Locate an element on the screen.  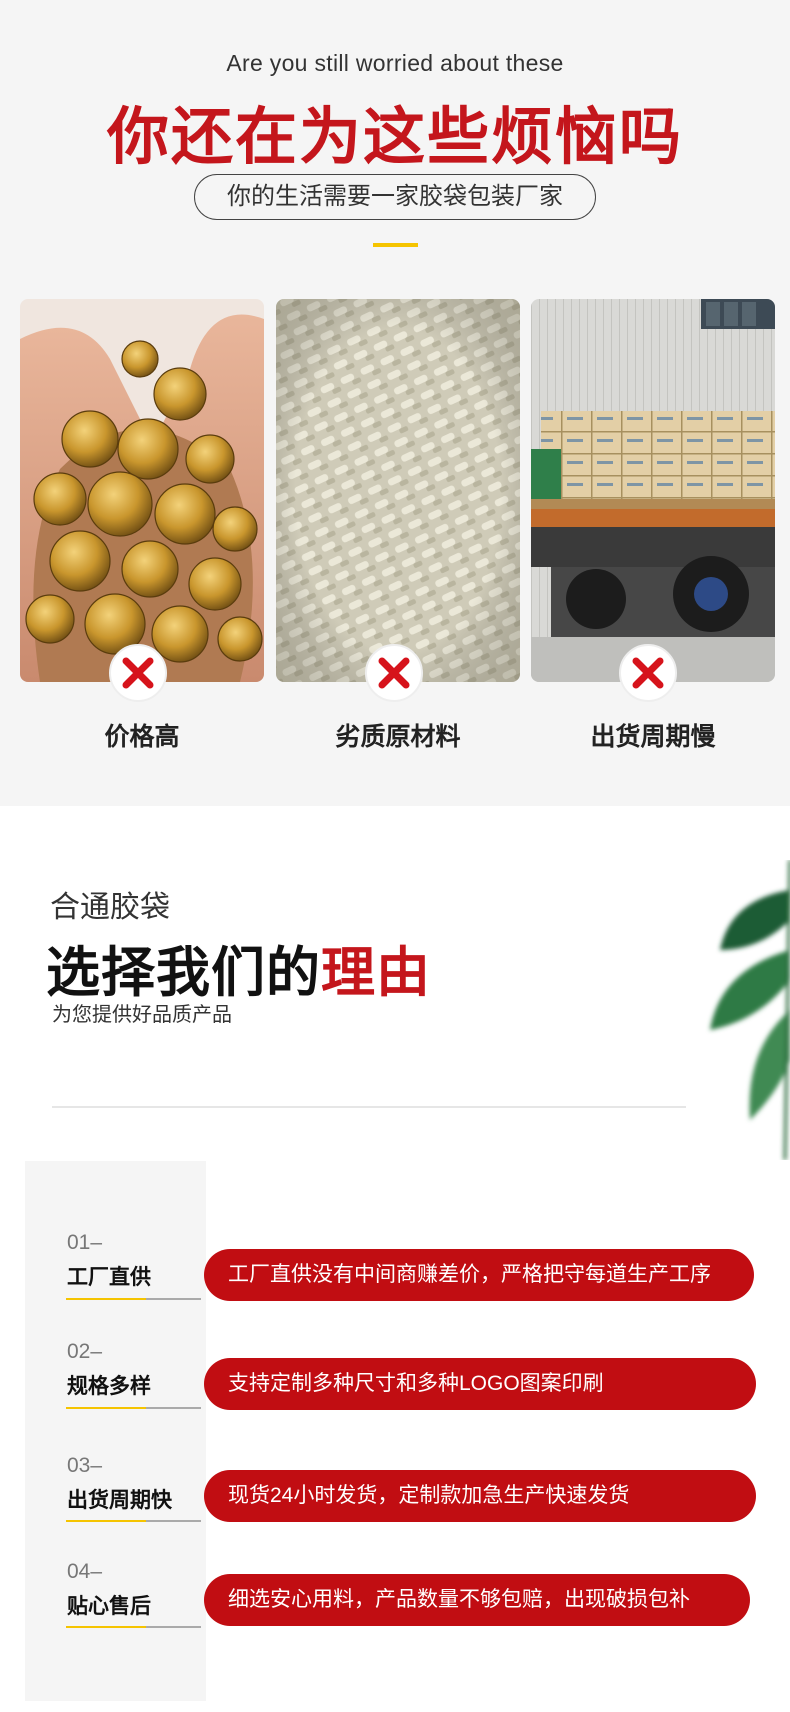
card-label-material: 劣质原材料 is located at coordinates (398, 737).